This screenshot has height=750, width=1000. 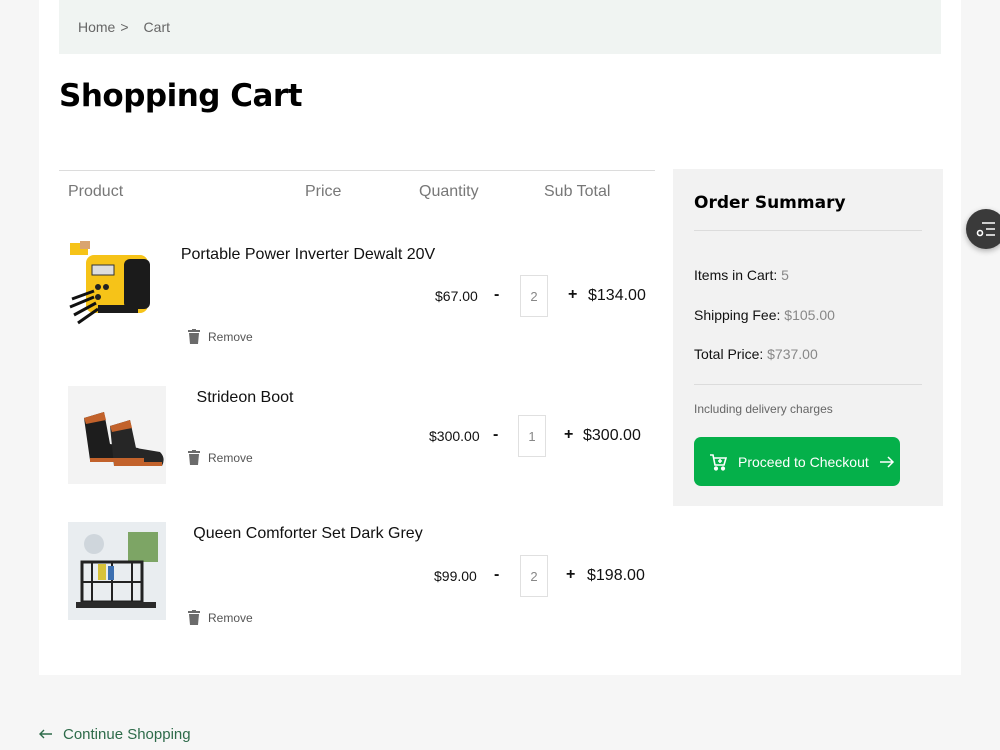 I want to click on checkout-button: Proceed to Checkout, so click(x=797, y=461).